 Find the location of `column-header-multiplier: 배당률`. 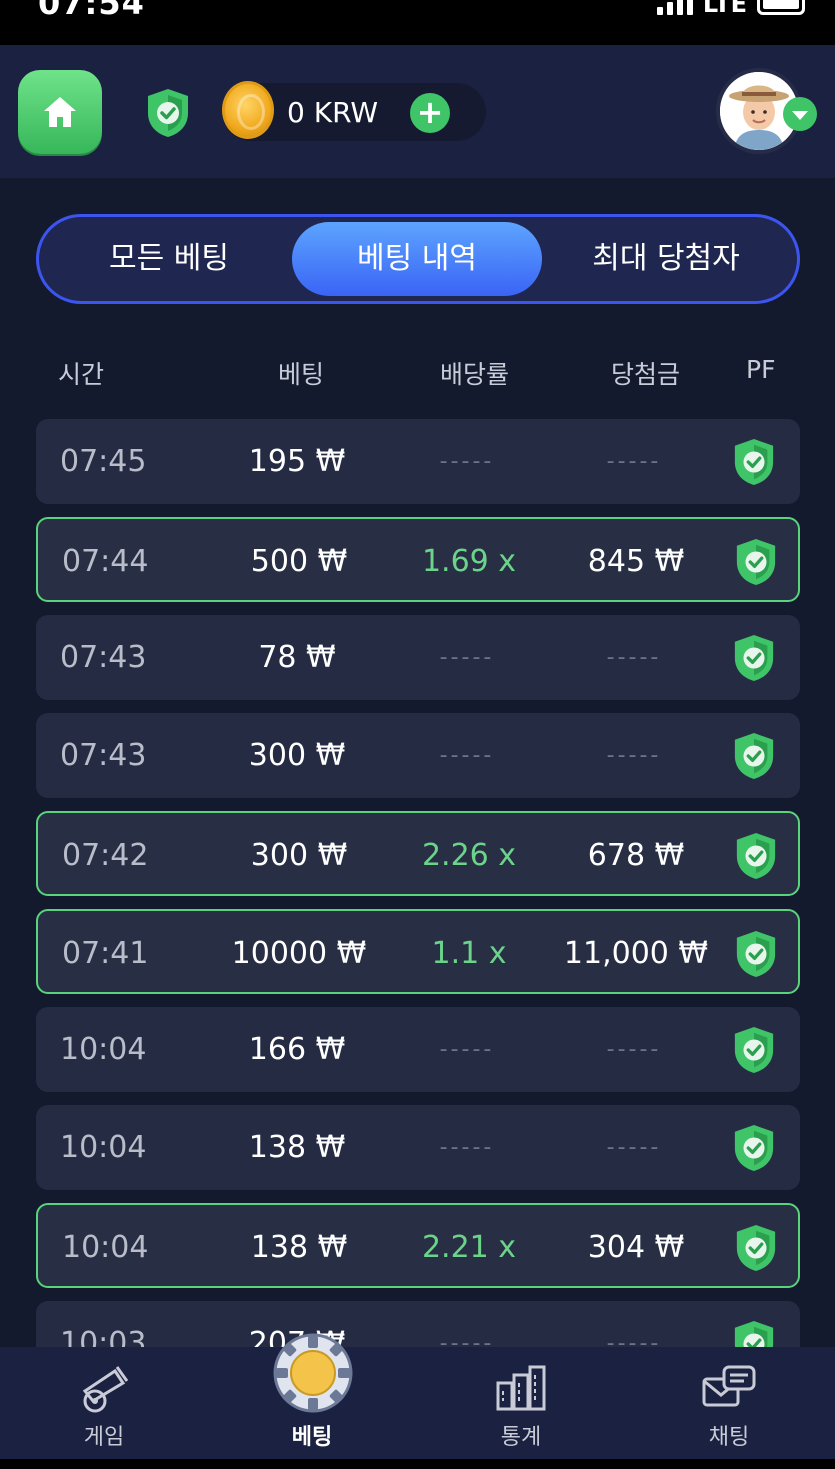

column-header-multiplier: 배당률 is located at coordinates (475, 374).